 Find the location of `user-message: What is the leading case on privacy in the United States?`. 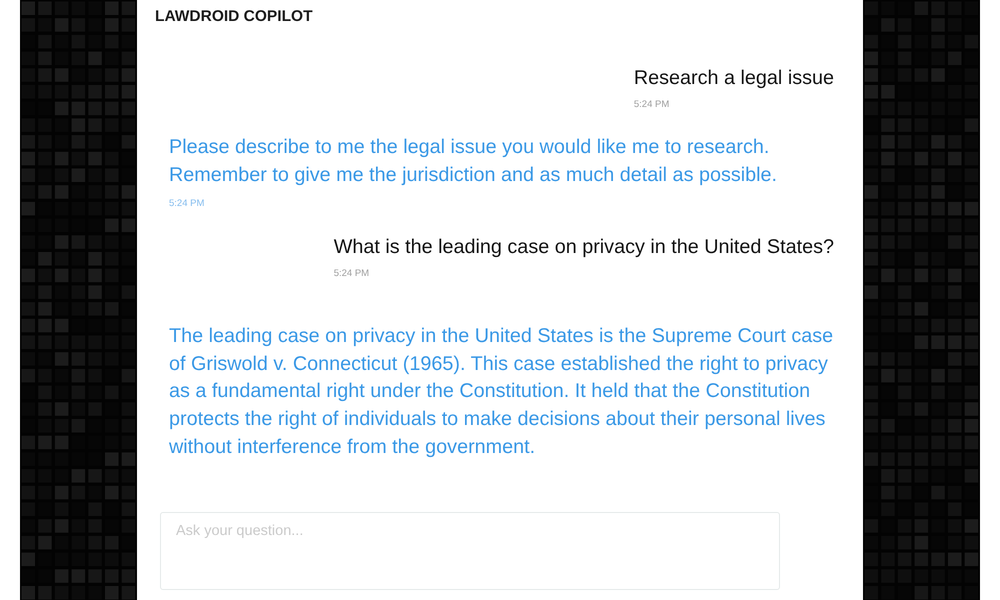

user-message: What is the leading case on privacy in the United States? is located at coordinates (584, 247).